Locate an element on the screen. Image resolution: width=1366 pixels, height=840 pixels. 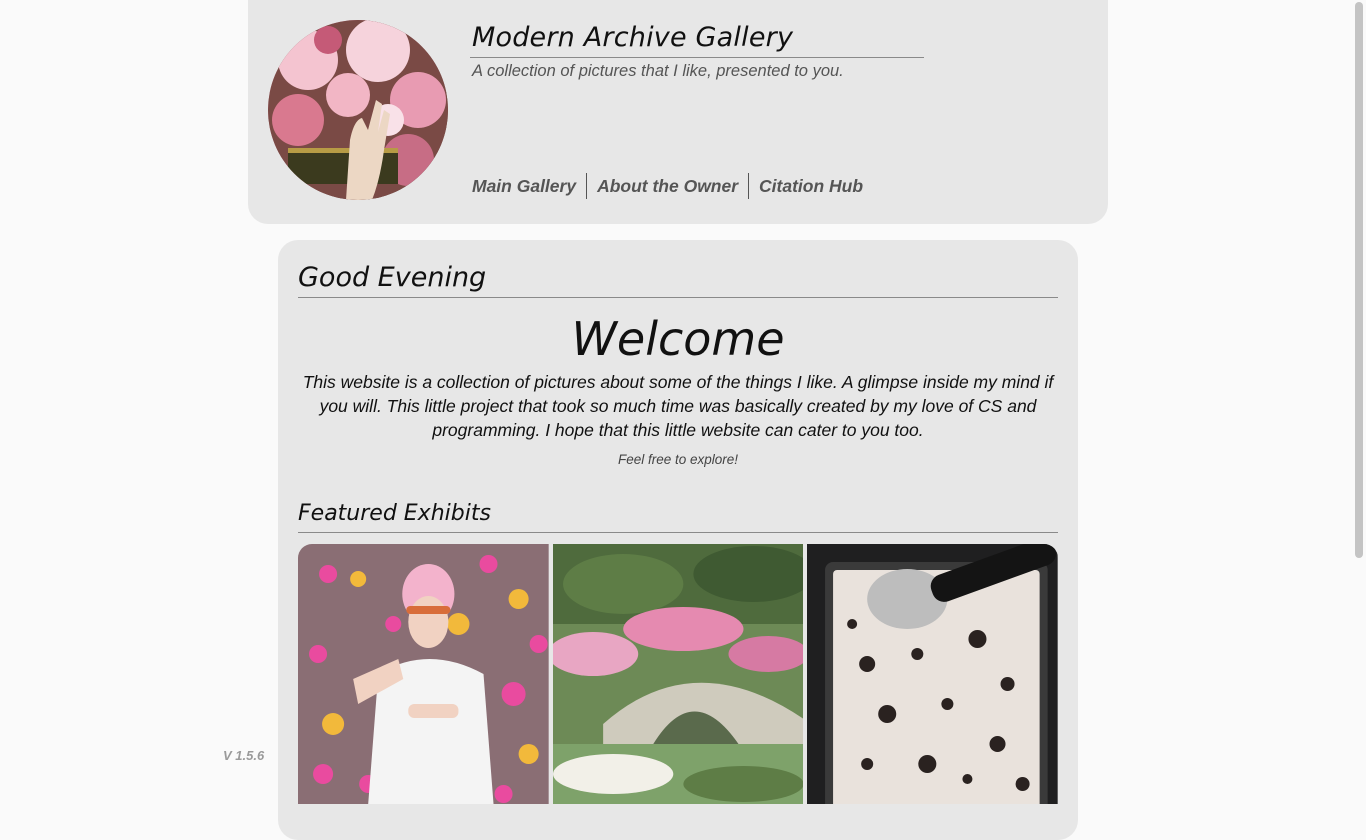
flowers-hand-painting-icon is located at coordinates (358, 110).